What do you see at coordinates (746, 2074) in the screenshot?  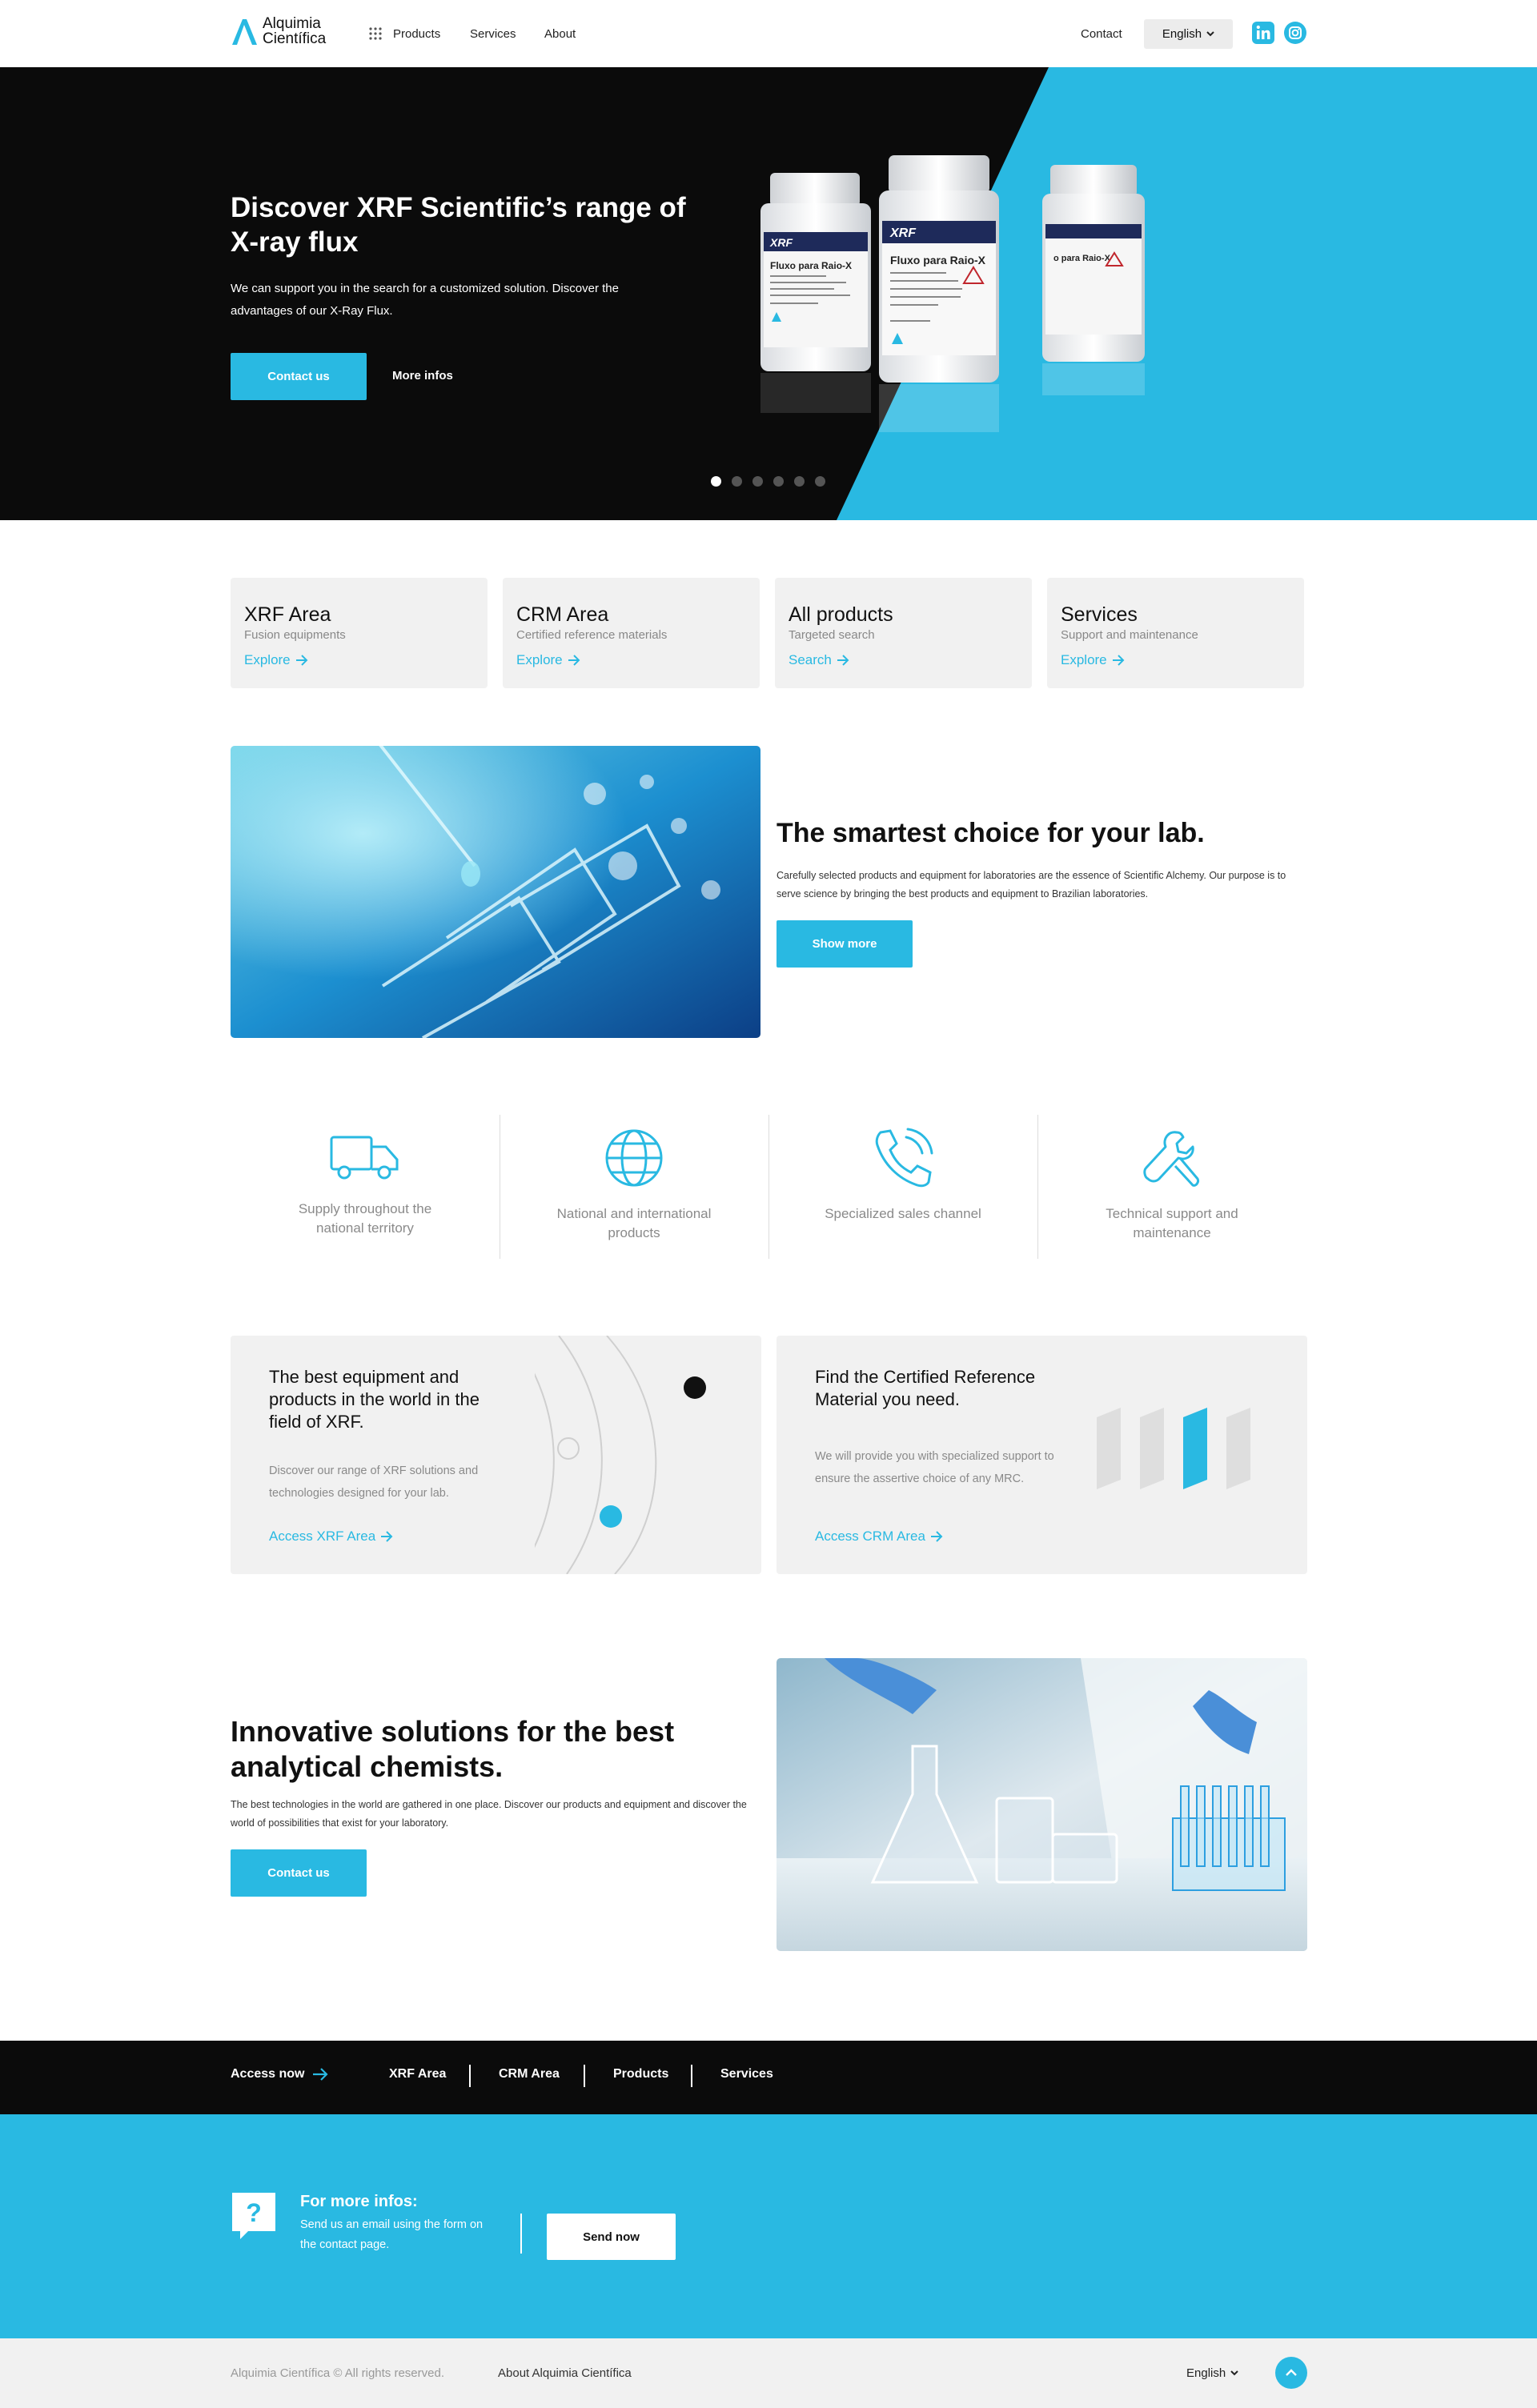 I see `access-services: Services` at bounding box center [746, 2074].